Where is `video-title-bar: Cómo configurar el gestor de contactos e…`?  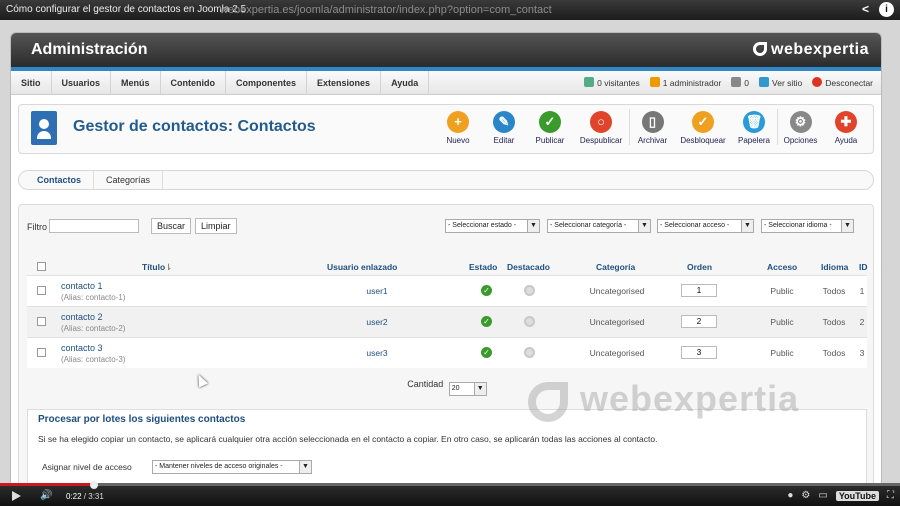
video-title-bar: Cómo configurar el gestor de contactos e… is located at coordinates (450, 10).